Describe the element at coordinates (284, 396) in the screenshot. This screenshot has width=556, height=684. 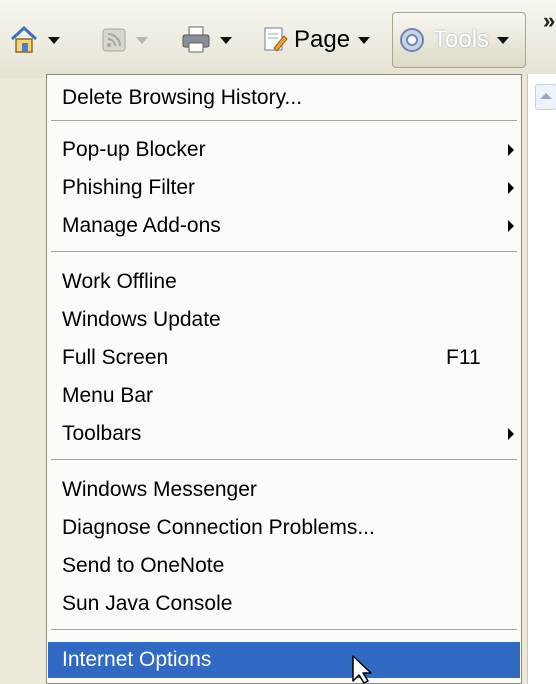
I see `menu-item-menu-bar: Menu Bar` at that location.